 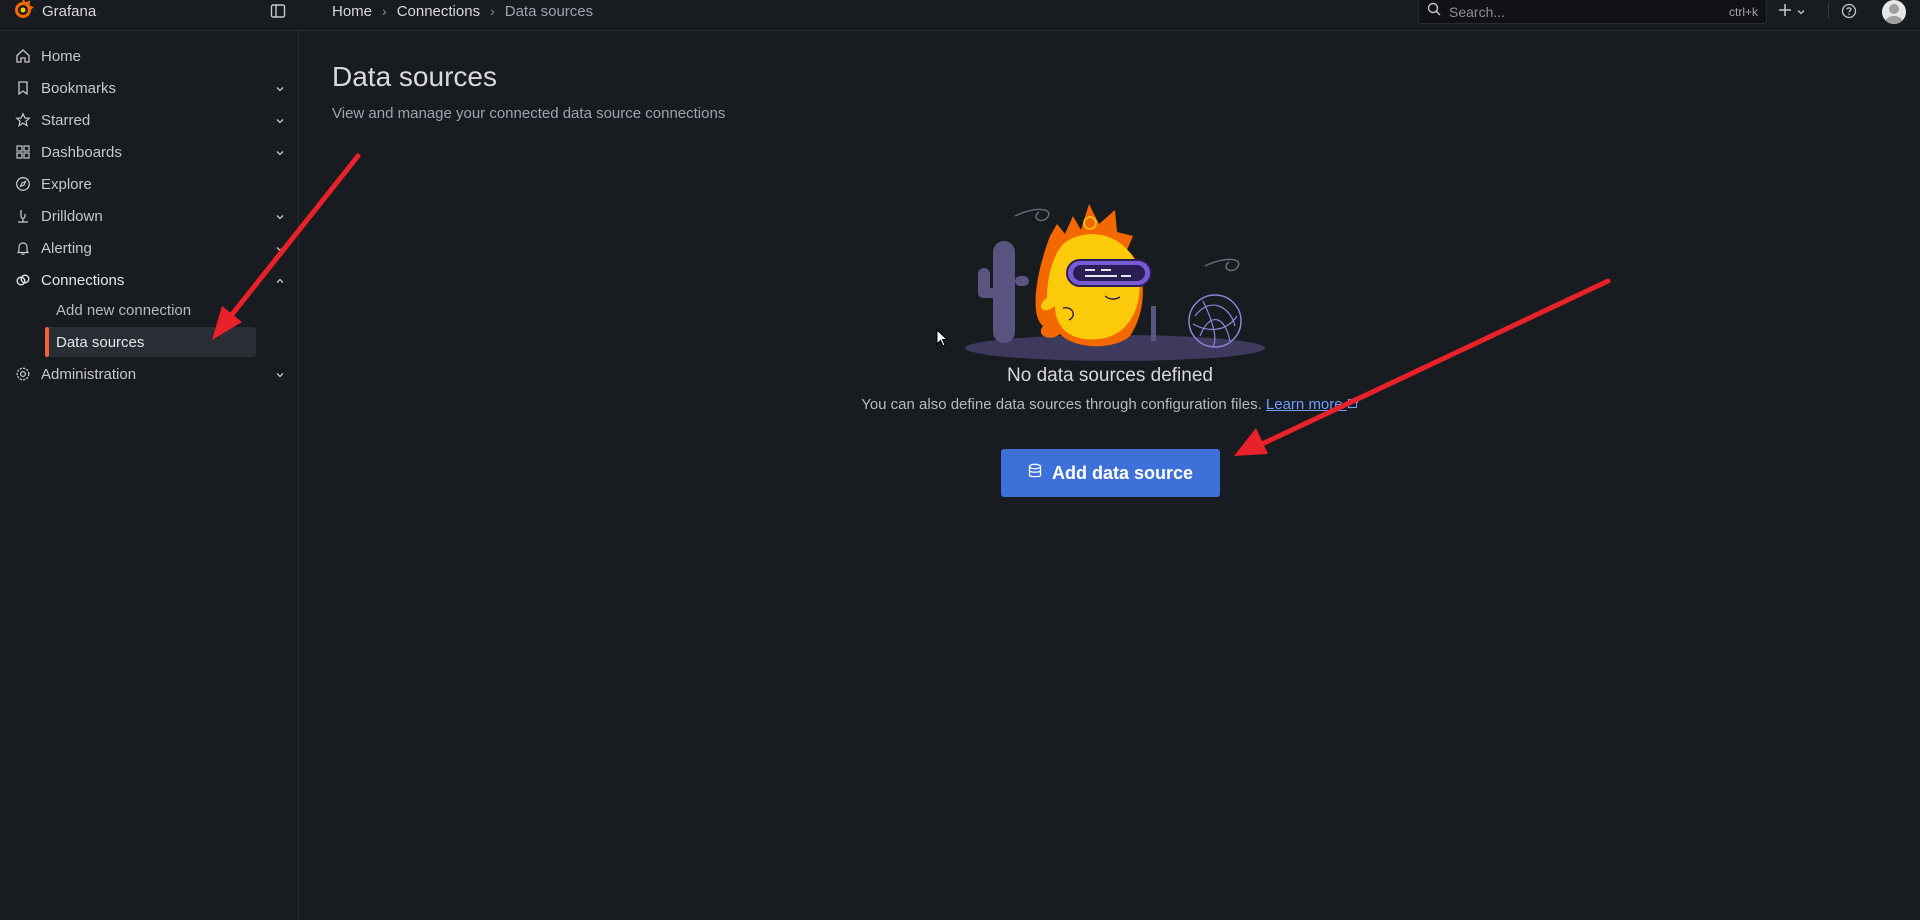 I want to click on sidebar-item-dashboards: Dashboards, so click(x=149, y=152).